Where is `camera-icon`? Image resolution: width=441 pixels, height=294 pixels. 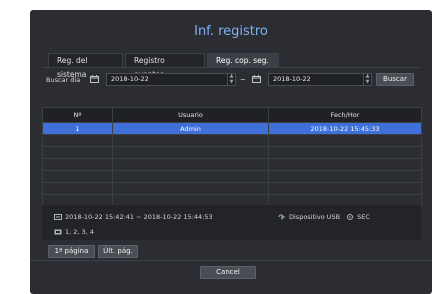 camera-icon is located at coordinates (58, 232).